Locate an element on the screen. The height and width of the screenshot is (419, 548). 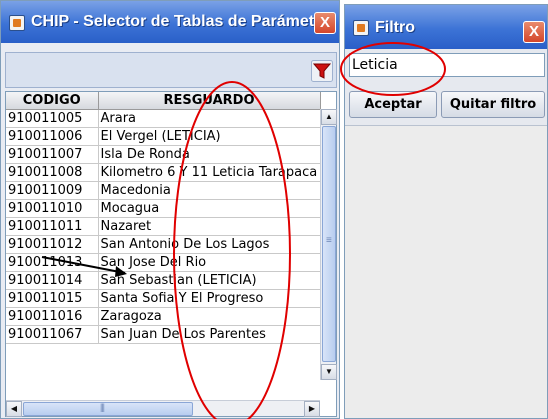
cell-resguardo: El Vergel (LETICIA) is located at coordinates (209, 136).